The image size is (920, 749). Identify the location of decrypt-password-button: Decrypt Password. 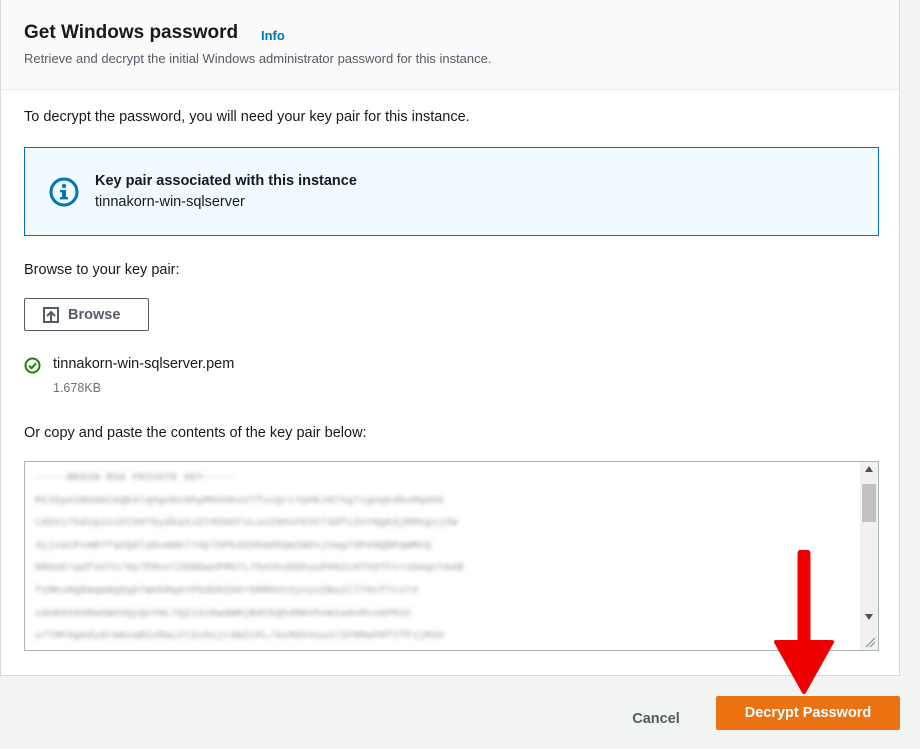
(808, 713).